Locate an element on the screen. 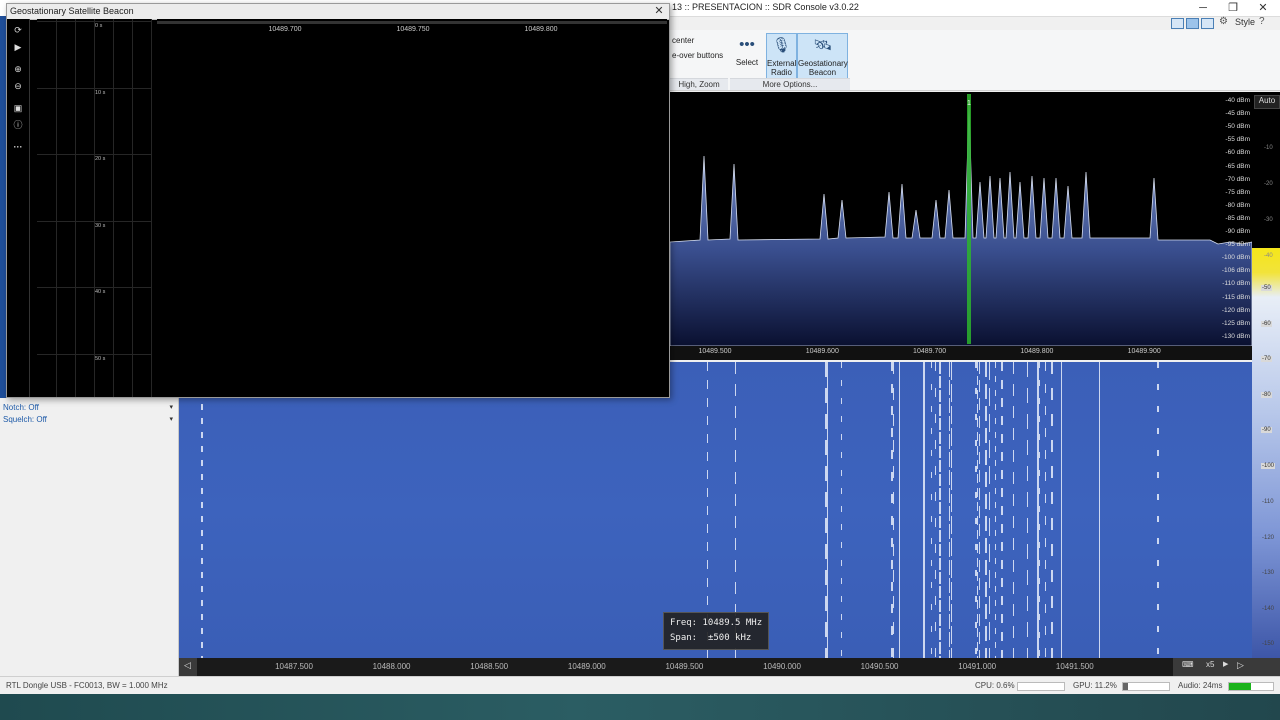 This screenshot has height=720, width=1280. frequency-axis-tick: 10488.500 is located at coordinates (489, 666).